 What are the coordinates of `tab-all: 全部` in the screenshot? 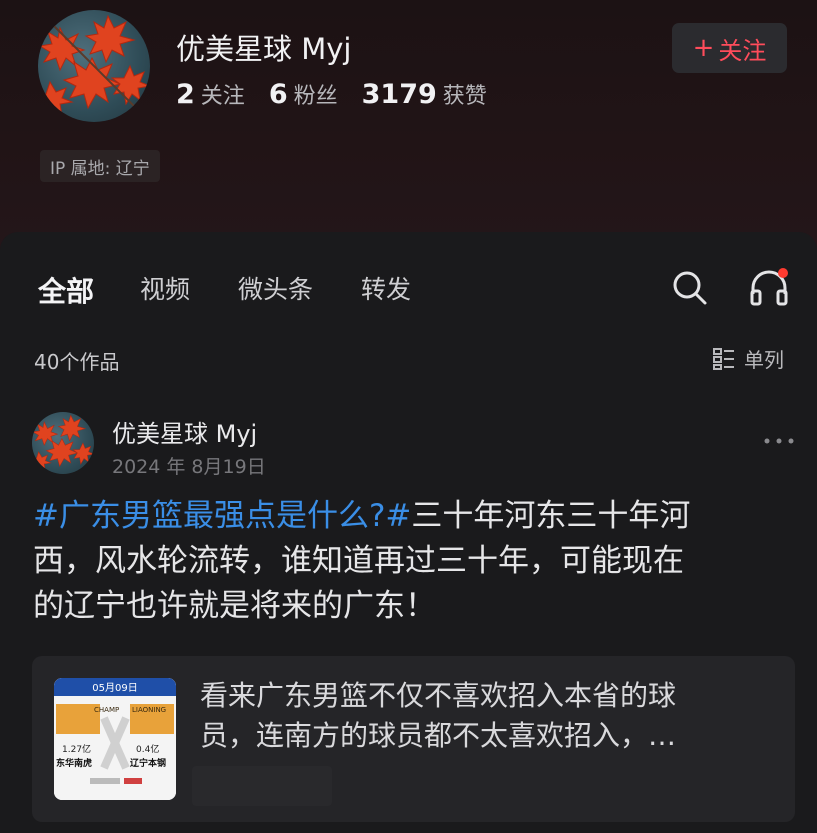 It's located at (66, 290).